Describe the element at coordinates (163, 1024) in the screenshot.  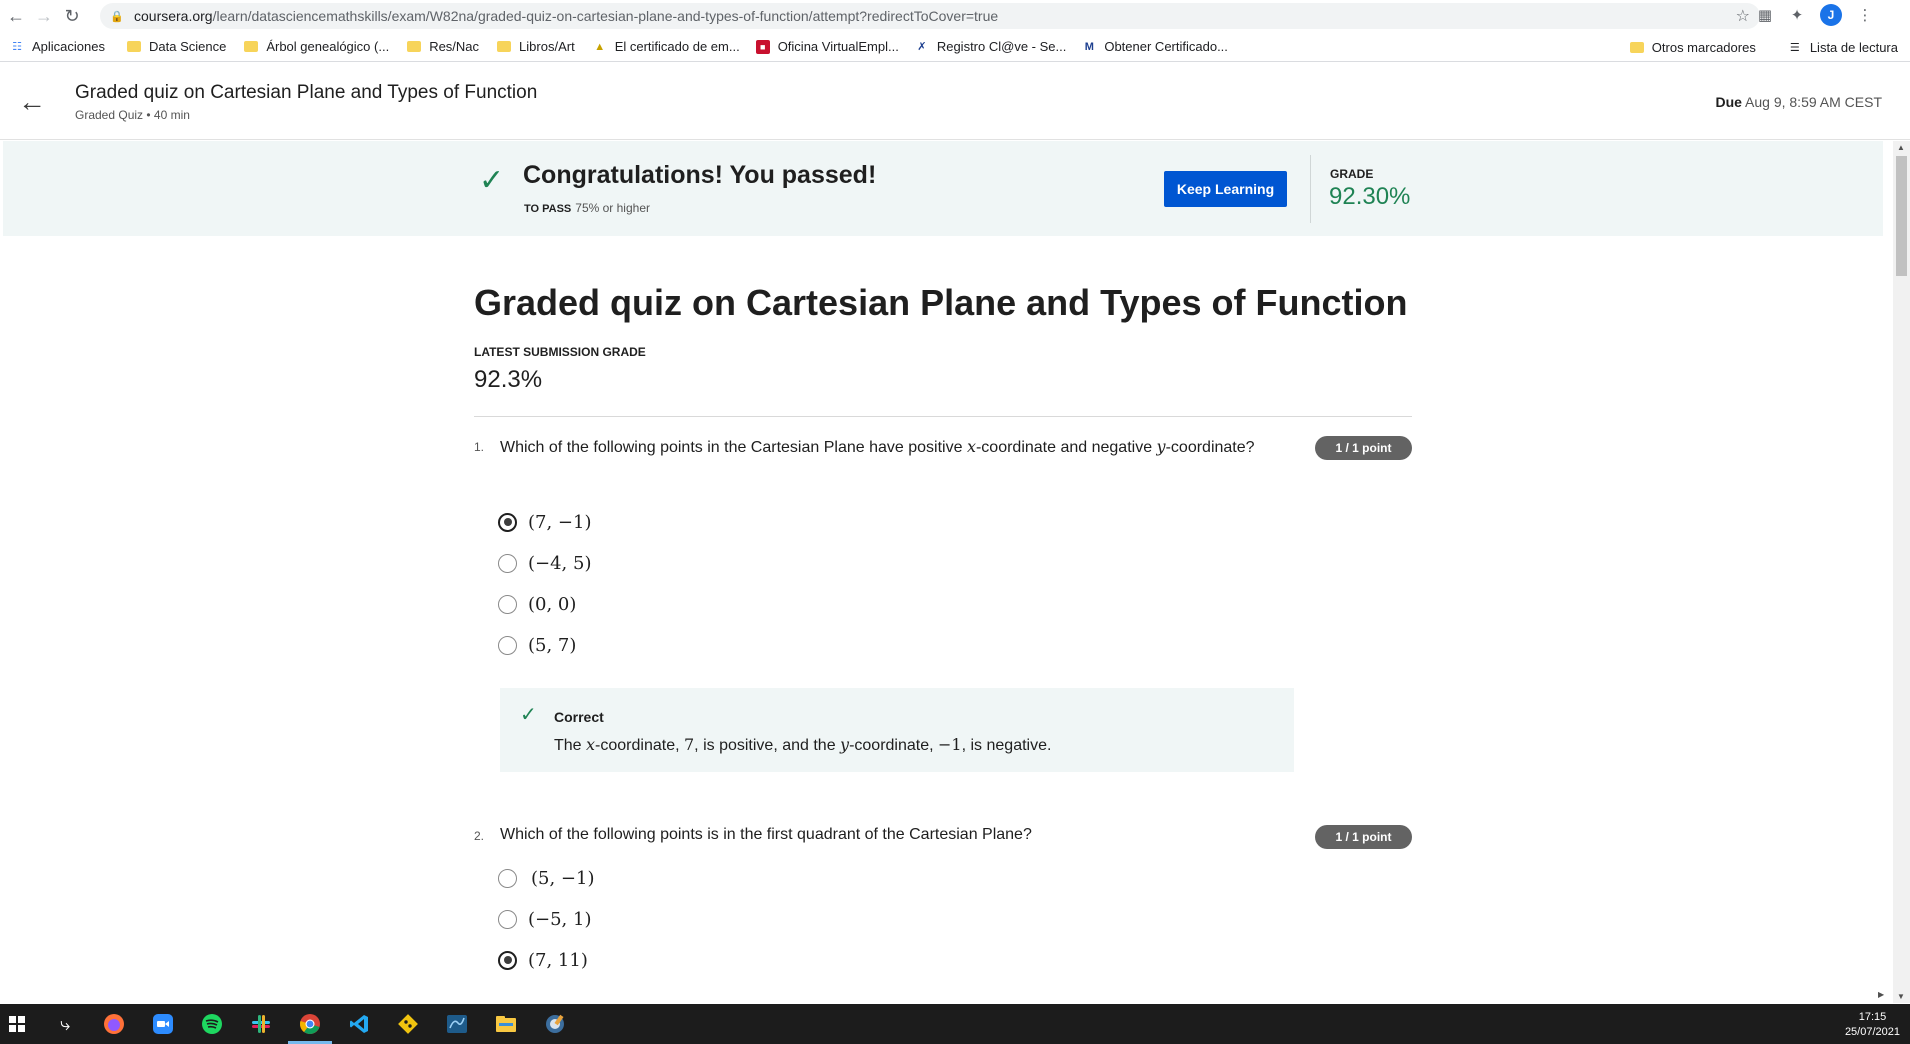
I see `zoom-icon` at that location.